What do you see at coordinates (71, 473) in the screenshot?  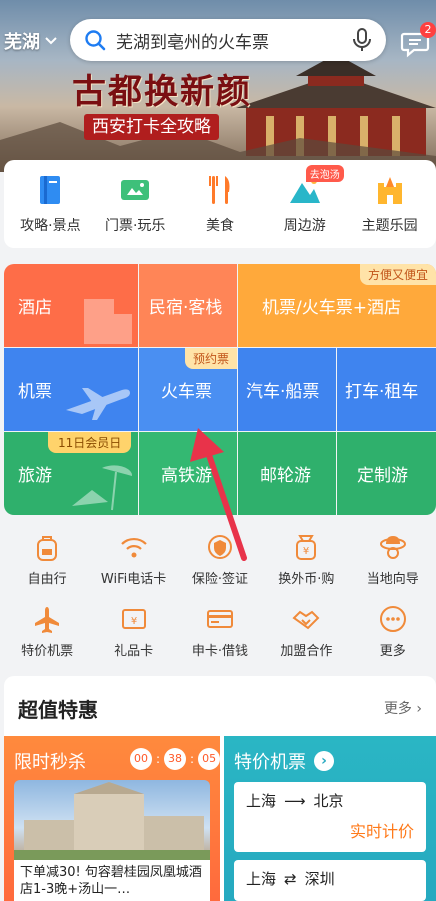 I see `travel-tile: 11日会员日 旅游` at bounding box center [71, 473].